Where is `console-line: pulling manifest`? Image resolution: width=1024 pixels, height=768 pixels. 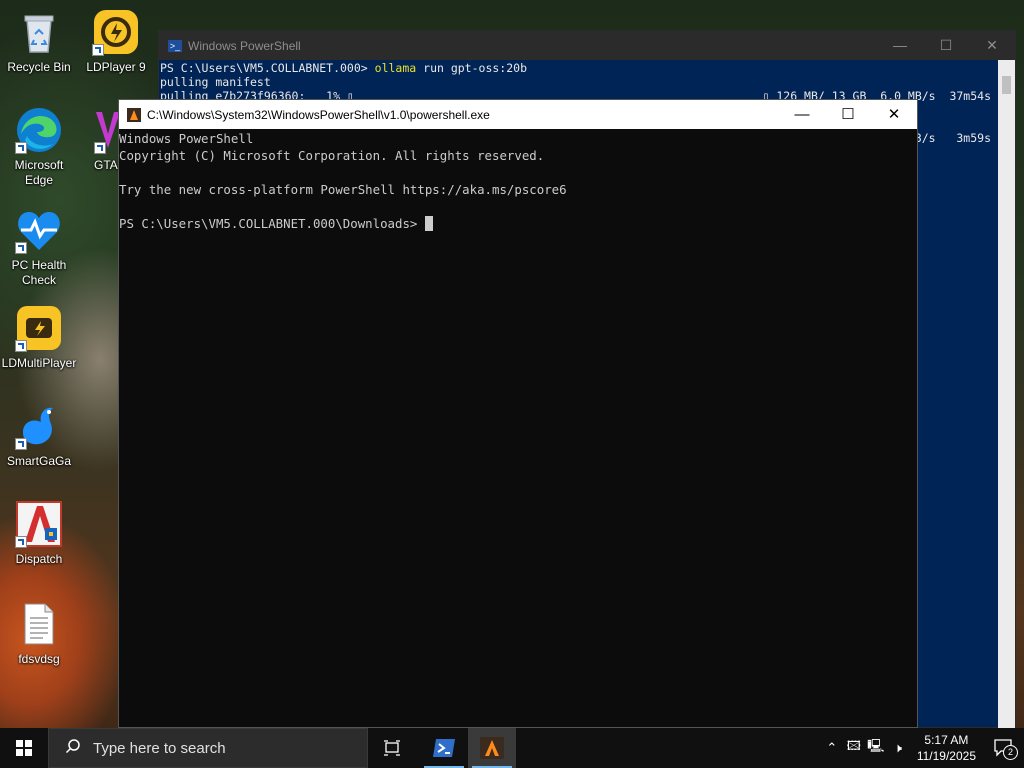
console-line: pulling manifest is located at coordinates (215, 82).